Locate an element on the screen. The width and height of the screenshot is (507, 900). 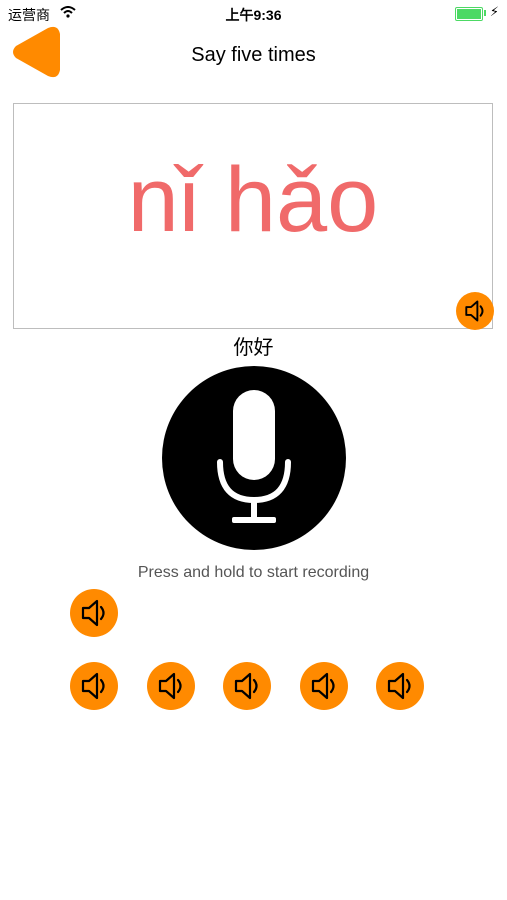
hanzi-text: 你好 is located at coordinates (253, 348).